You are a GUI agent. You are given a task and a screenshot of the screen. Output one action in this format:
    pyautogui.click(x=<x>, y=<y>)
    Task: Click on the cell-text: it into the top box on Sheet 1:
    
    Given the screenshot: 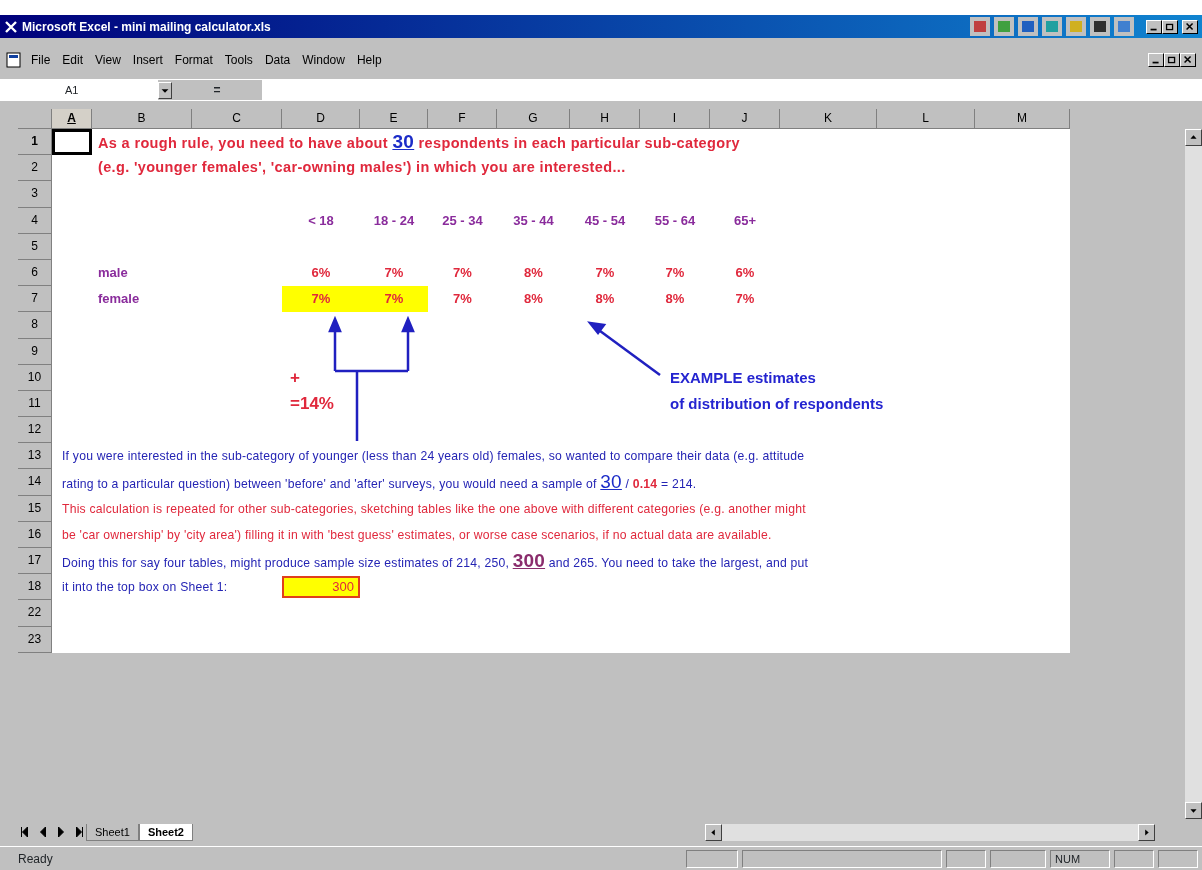 What is the action you would take?
    pyautogui.click(x=144, y=588)
    